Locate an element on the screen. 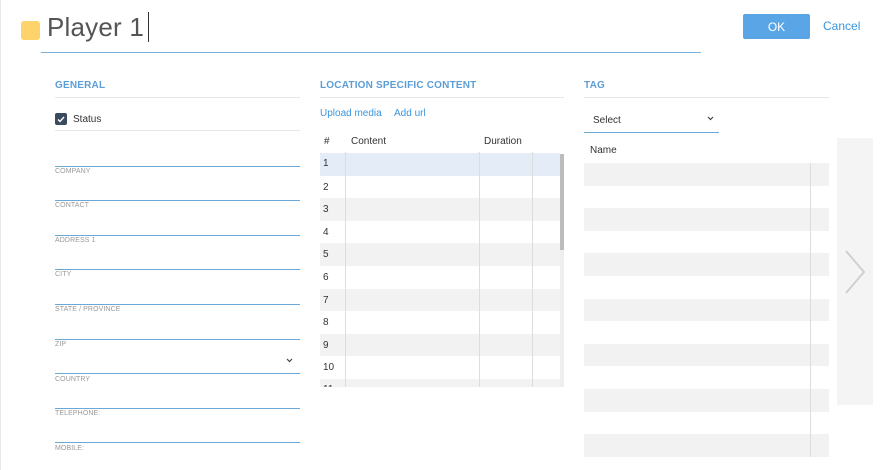  text-caret is located at coordinates (148, 27).